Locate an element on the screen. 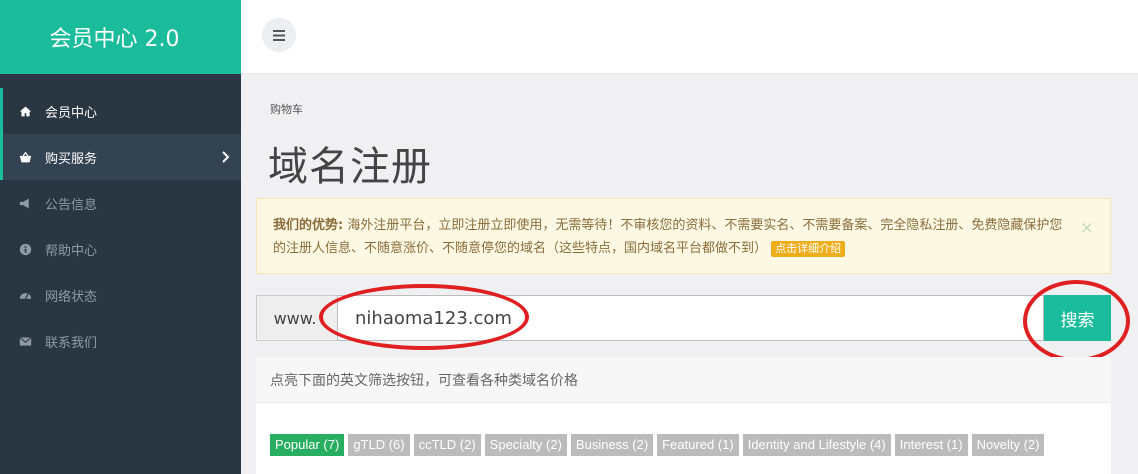  info-icon is located at coordinates (25, 249).